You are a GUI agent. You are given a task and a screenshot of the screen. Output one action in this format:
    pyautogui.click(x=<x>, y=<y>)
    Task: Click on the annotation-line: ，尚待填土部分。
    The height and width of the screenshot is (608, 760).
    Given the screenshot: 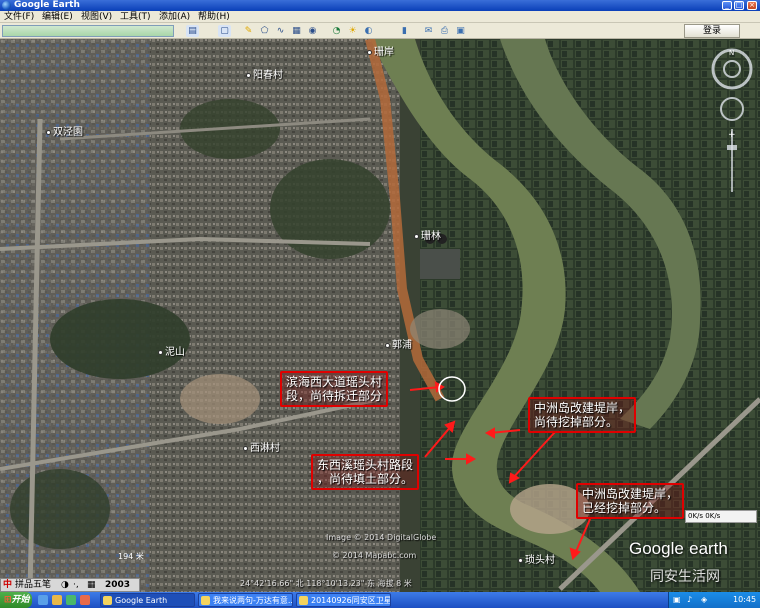 What is the action you would take?
    pyautogui.click(x=365, y=479)
    